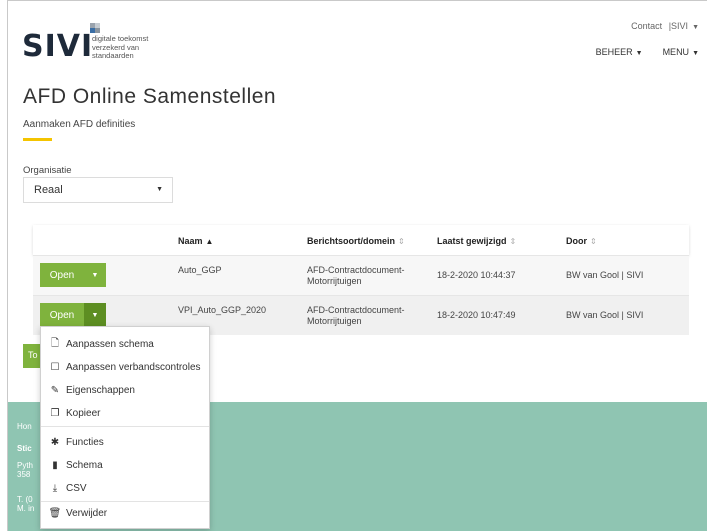 The image size is (707, 531). What do you see at coordinates (195, 241) in the screenshot?
I see `header-naam: Naam ▲` at bounding box center [195, 241].